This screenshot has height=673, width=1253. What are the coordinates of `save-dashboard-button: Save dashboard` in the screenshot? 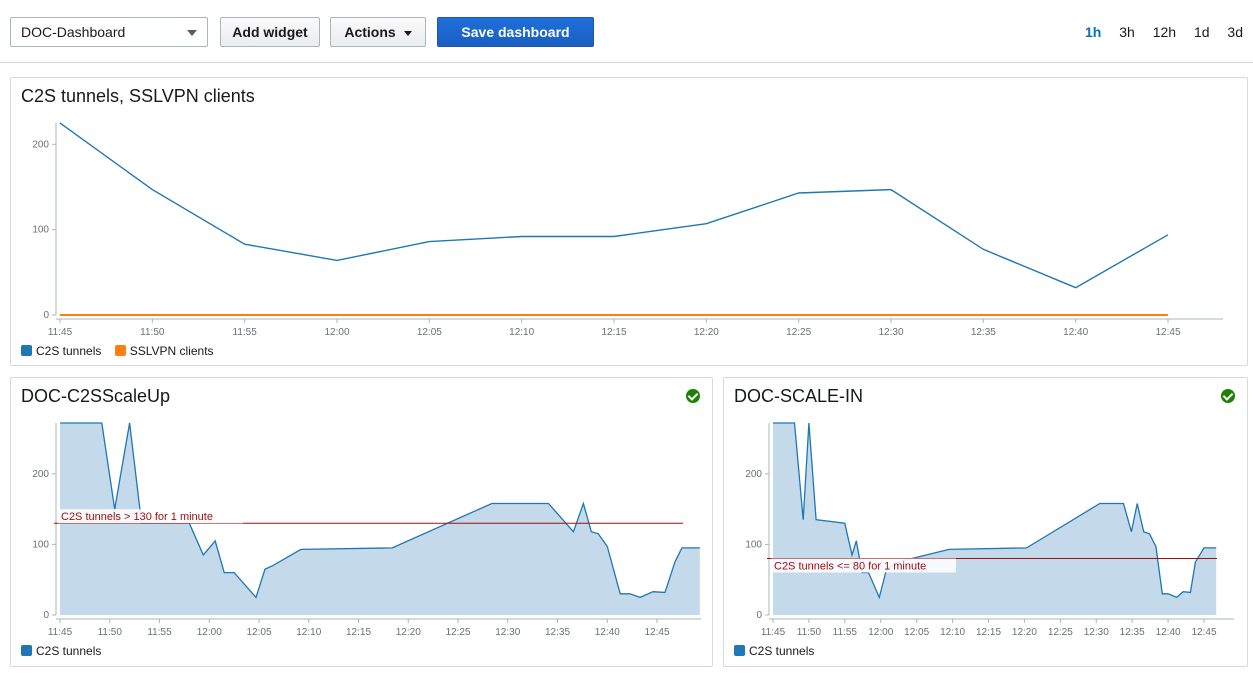 It's located at (515, 32).